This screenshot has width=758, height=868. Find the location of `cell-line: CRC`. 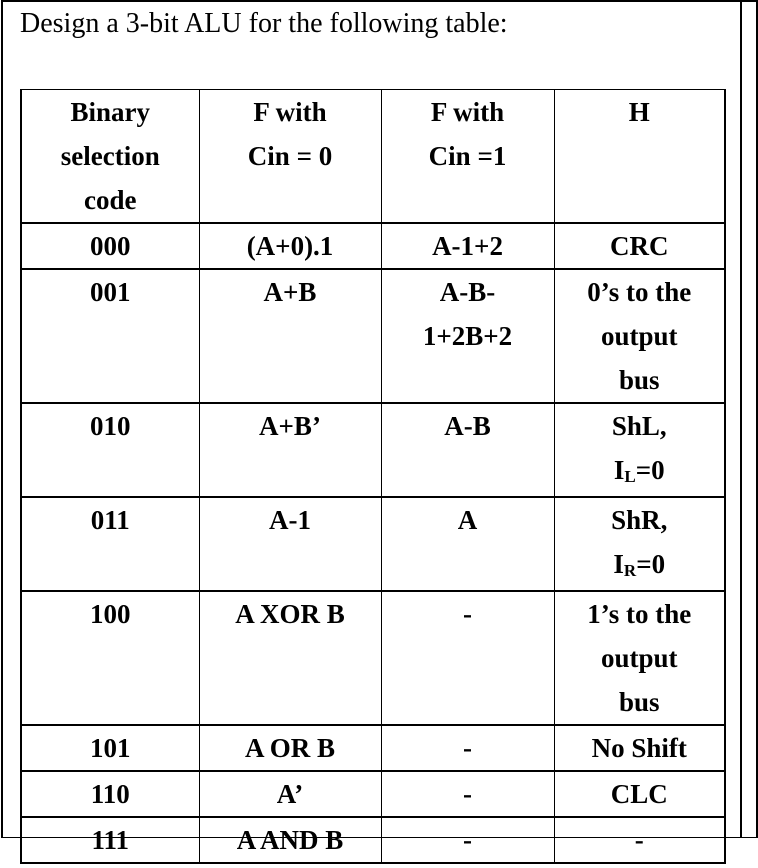

cell-line: CRC is located at coordinates (639, 246).